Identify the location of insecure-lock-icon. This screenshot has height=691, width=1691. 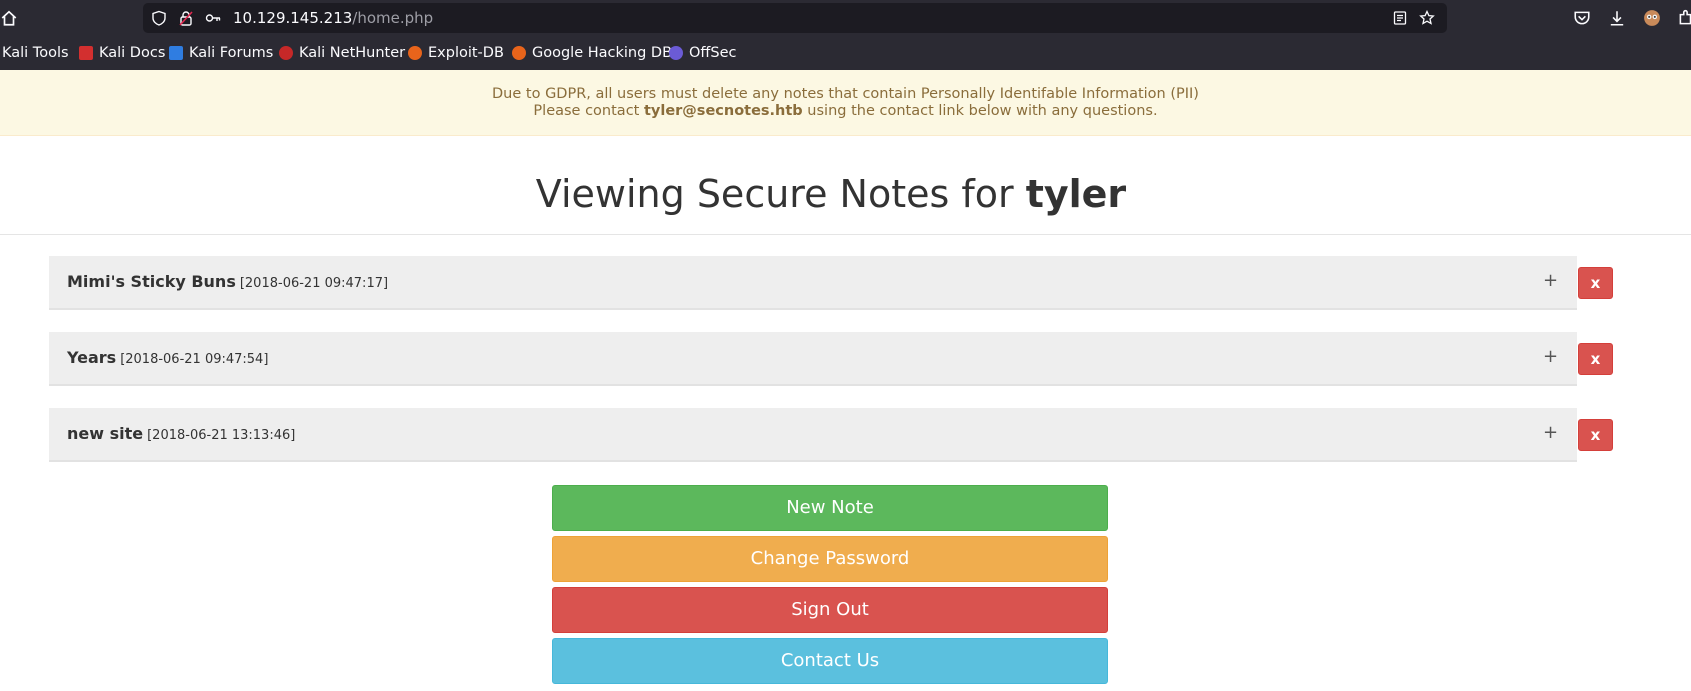
(186, 18).